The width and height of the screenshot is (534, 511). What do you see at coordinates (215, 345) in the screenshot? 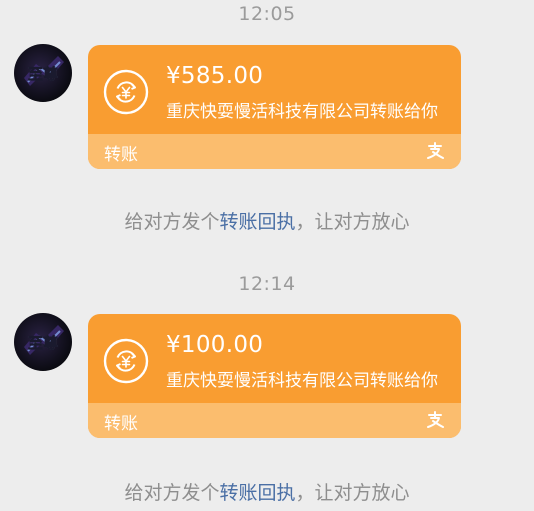
I see `transfer-amount: ¥100.00` at bounding box center [215, 345].